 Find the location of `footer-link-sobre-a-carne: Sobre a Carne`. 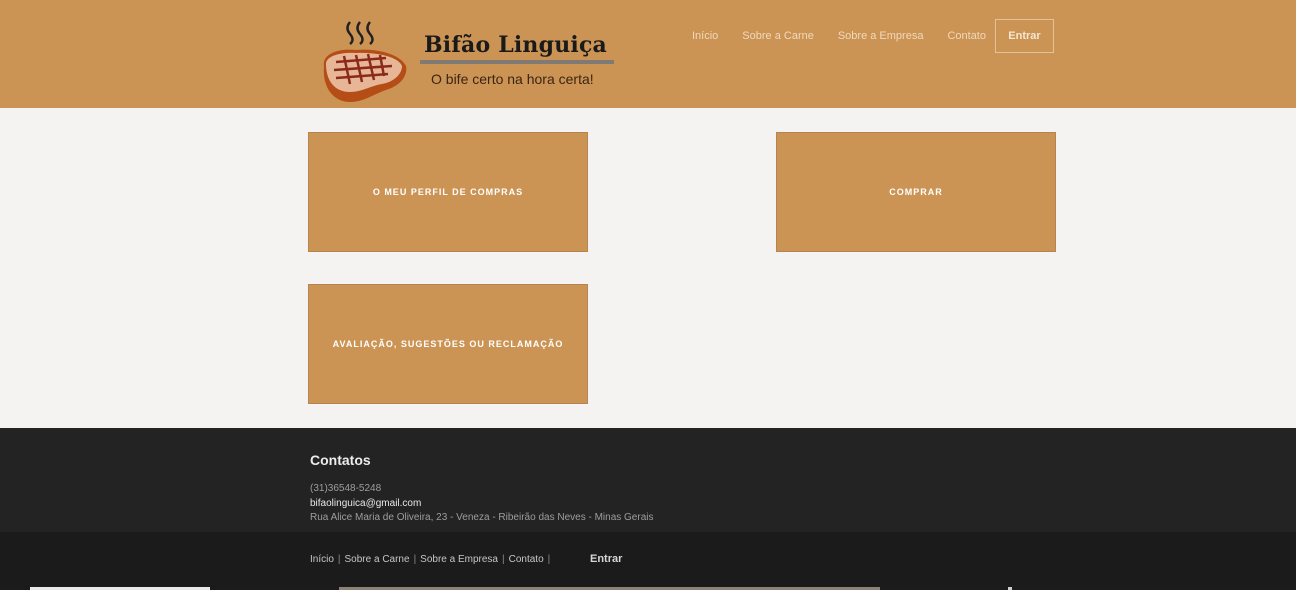

footer-link-sobre-a-carne: Sobre a Carne is located at coordinates (377, 559).